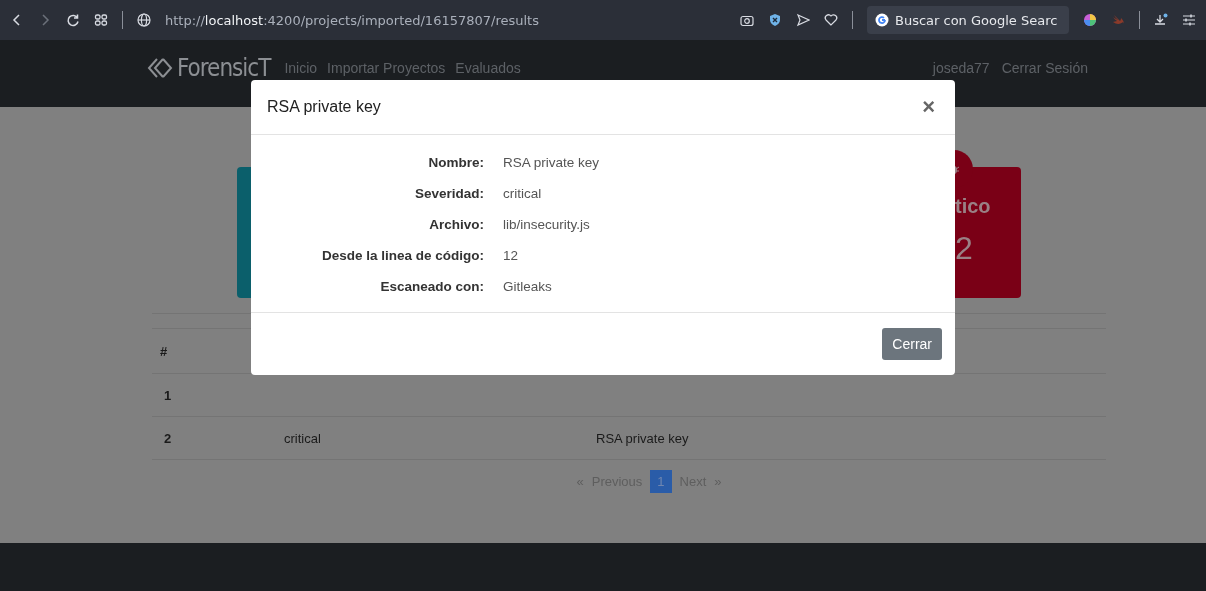 This screenshot has height=591, width=1206. Describe the element at coordinates (1161, 20) in the screenshot. I see `download-icon` at that location.